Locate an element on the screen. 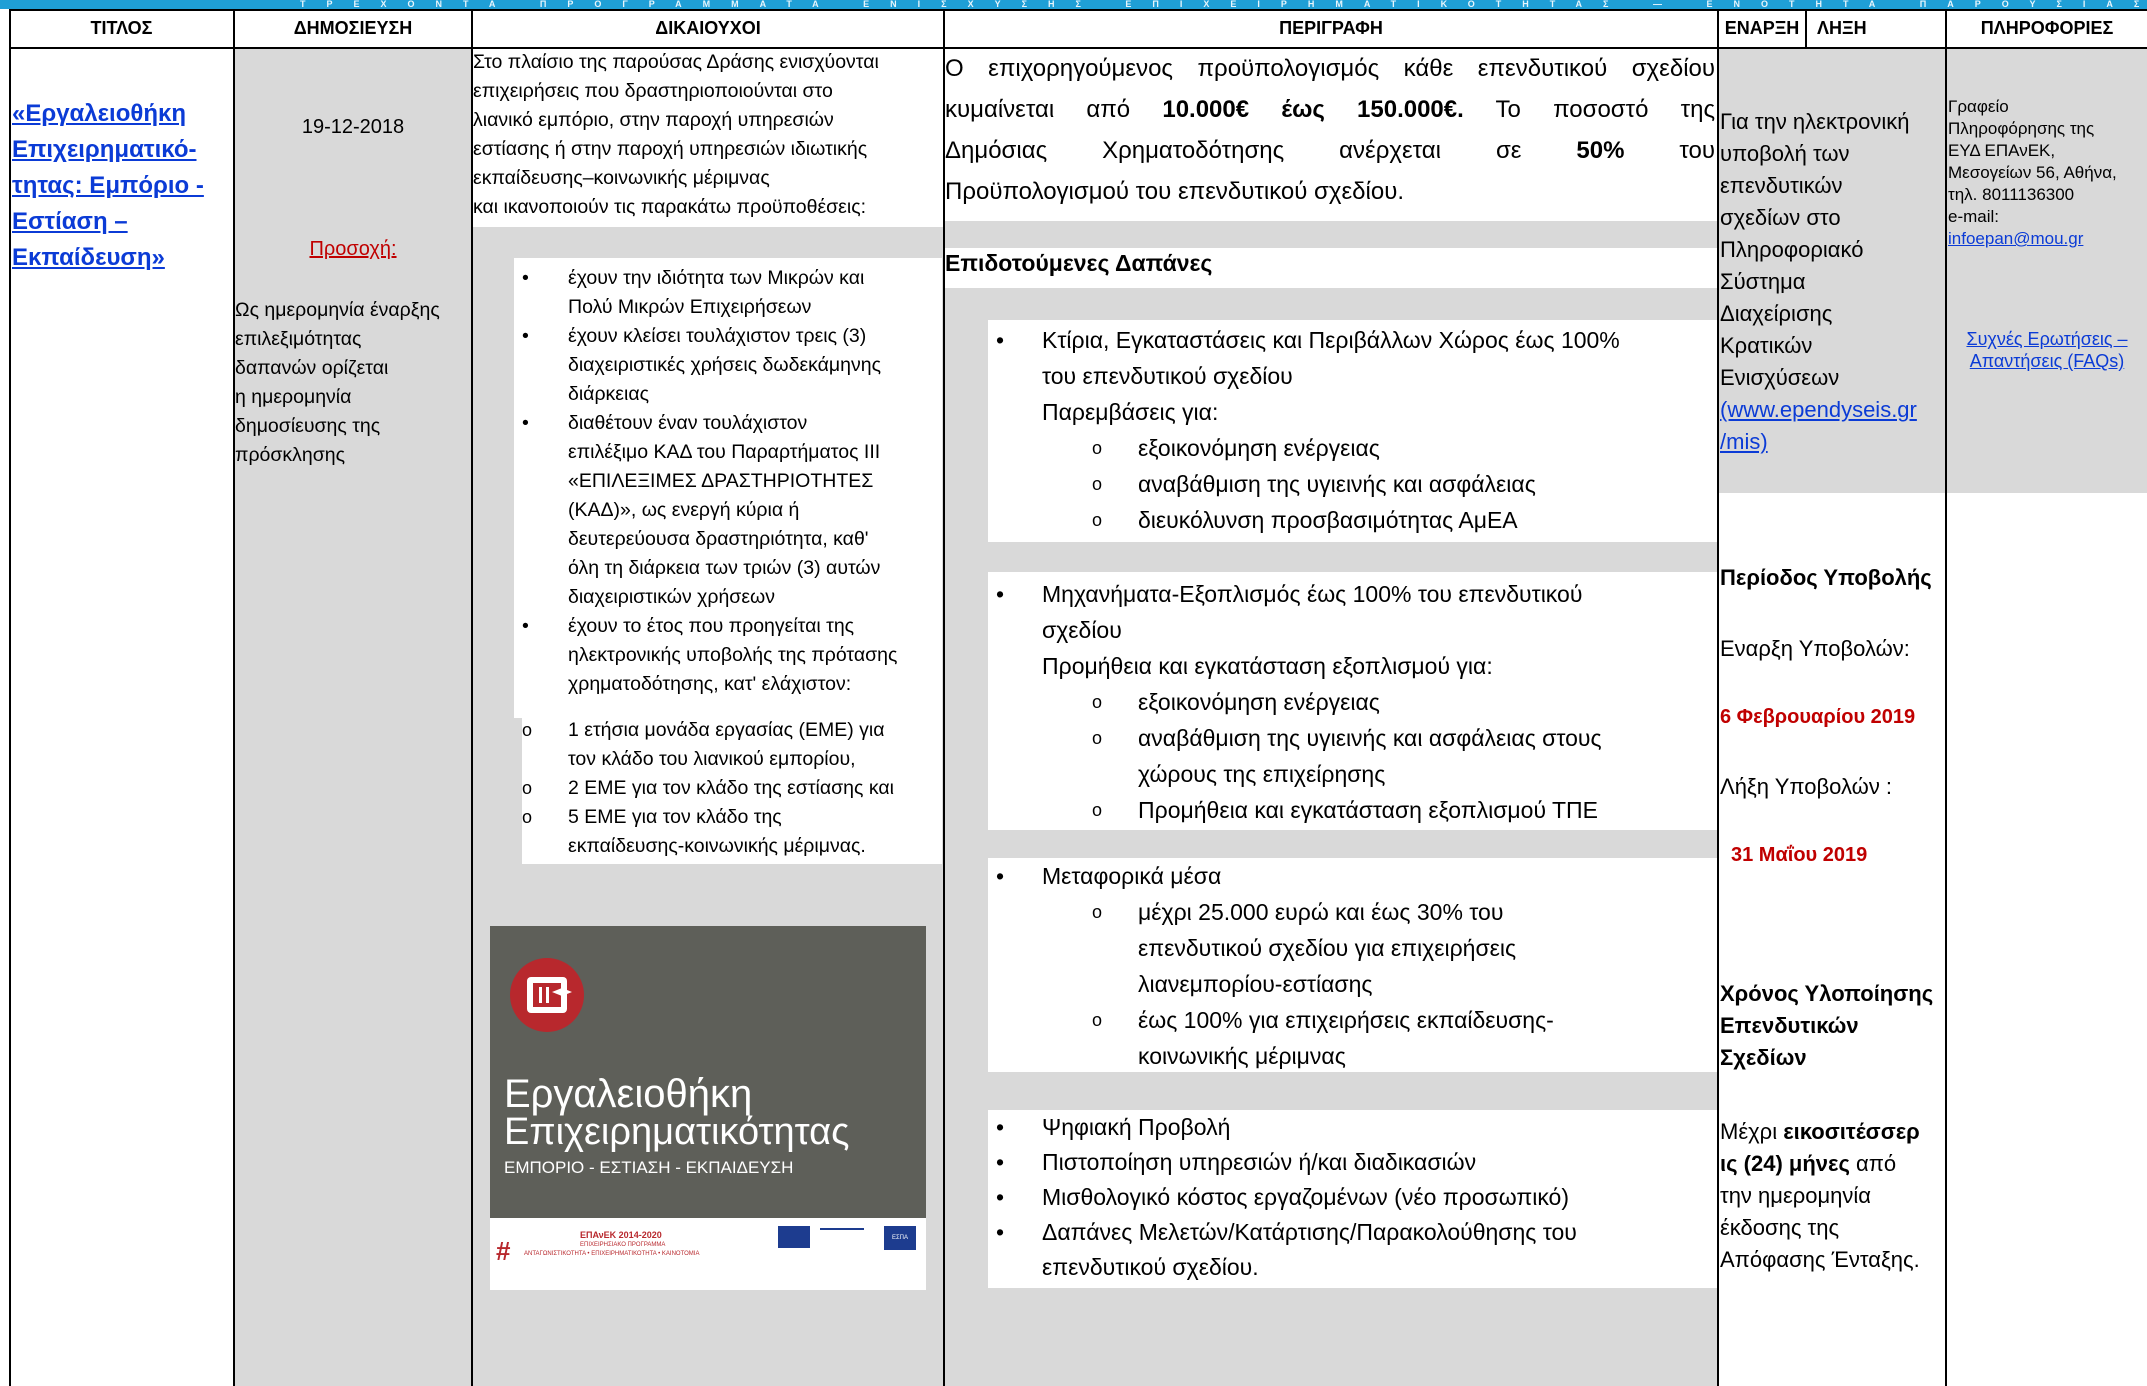 Image resolution: width=2147 pixels, height=1386 pixels. header-info: ΠΛΗΡΟΦΟΡΙΕΣ is located at coordinates (2047, 28).